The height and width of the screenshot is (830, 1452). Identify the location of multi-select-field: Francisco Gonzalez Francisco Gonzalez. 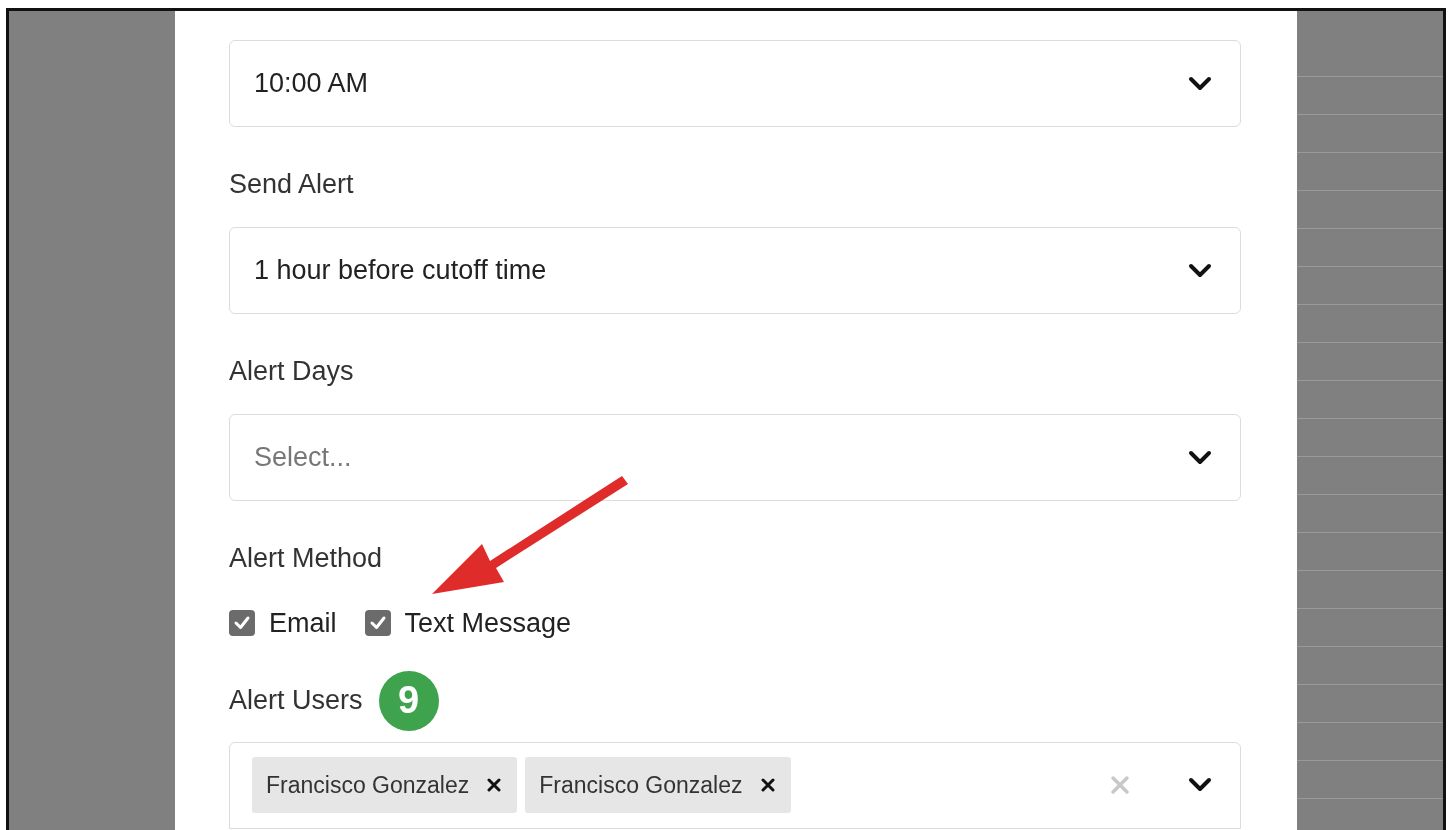
(735, 785).